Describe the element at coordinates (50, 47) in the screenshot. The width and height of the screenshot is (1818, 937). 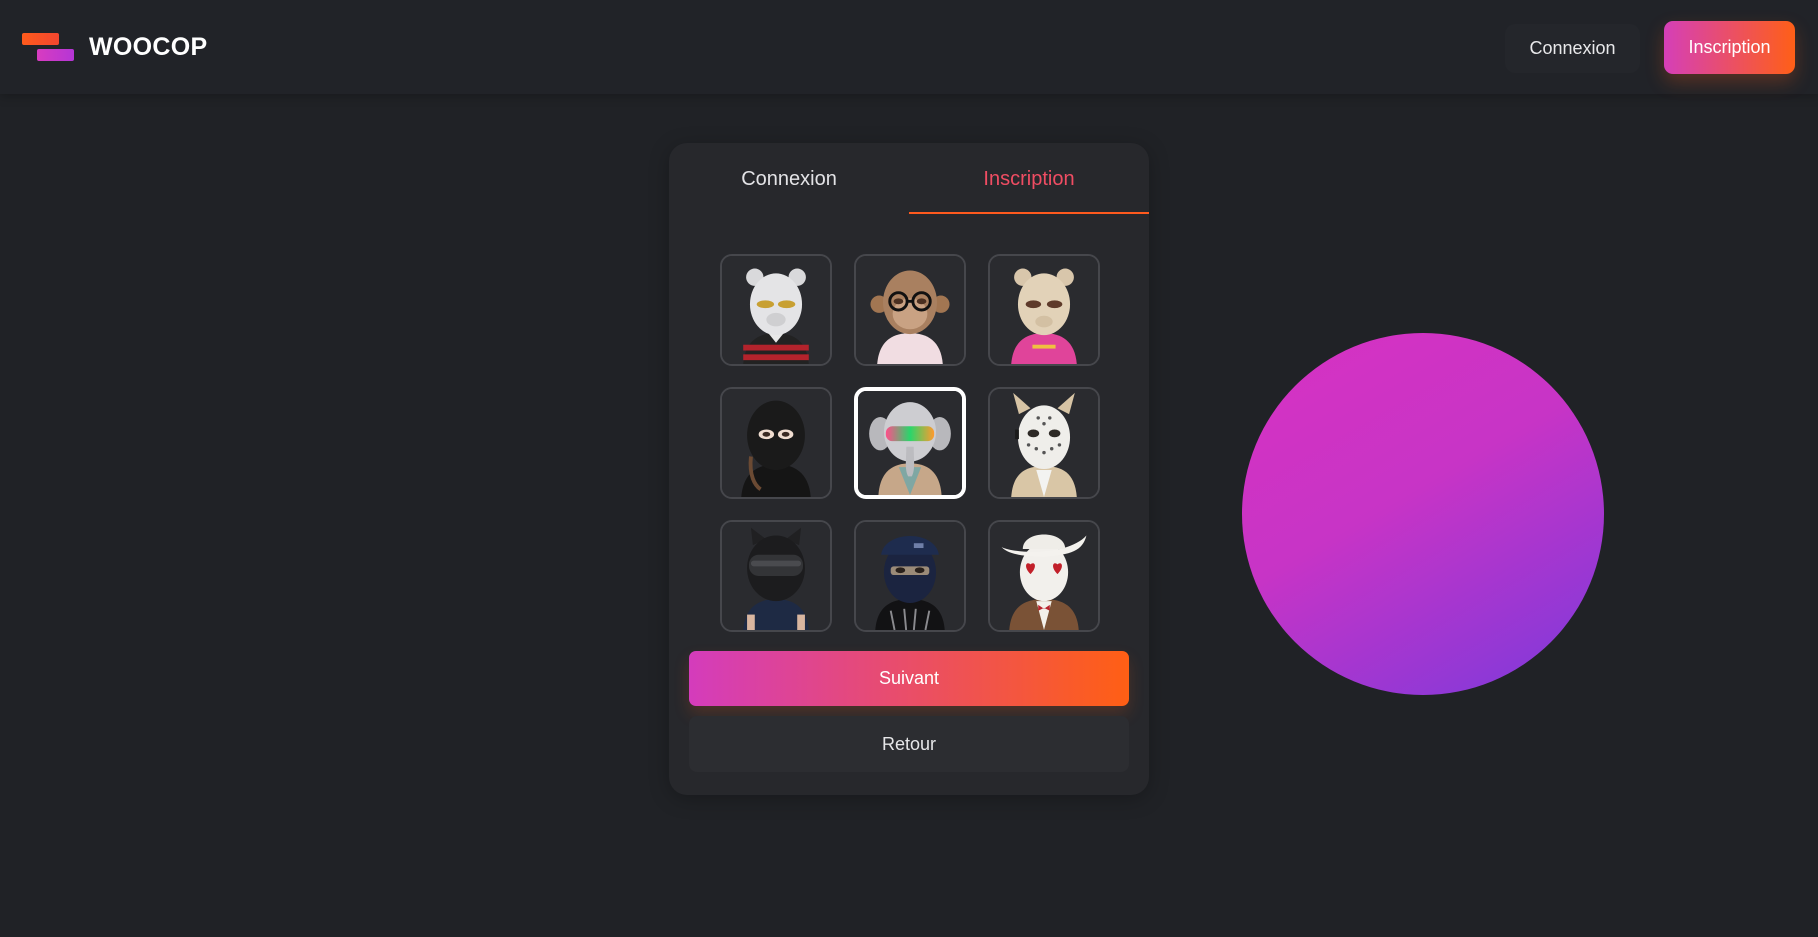
I see `woocop-logo-icon` at that location.